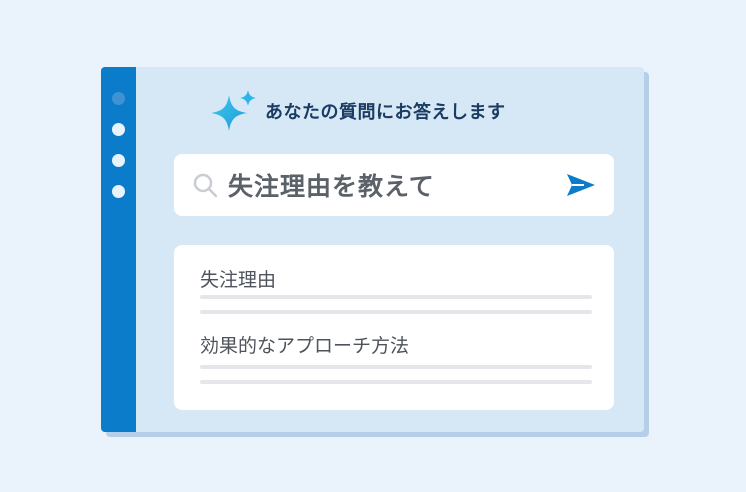 Image resolution: width=746 pixels, height=492 pixels. I want to click on result-item-label: 失注理由, so click(238, 278).